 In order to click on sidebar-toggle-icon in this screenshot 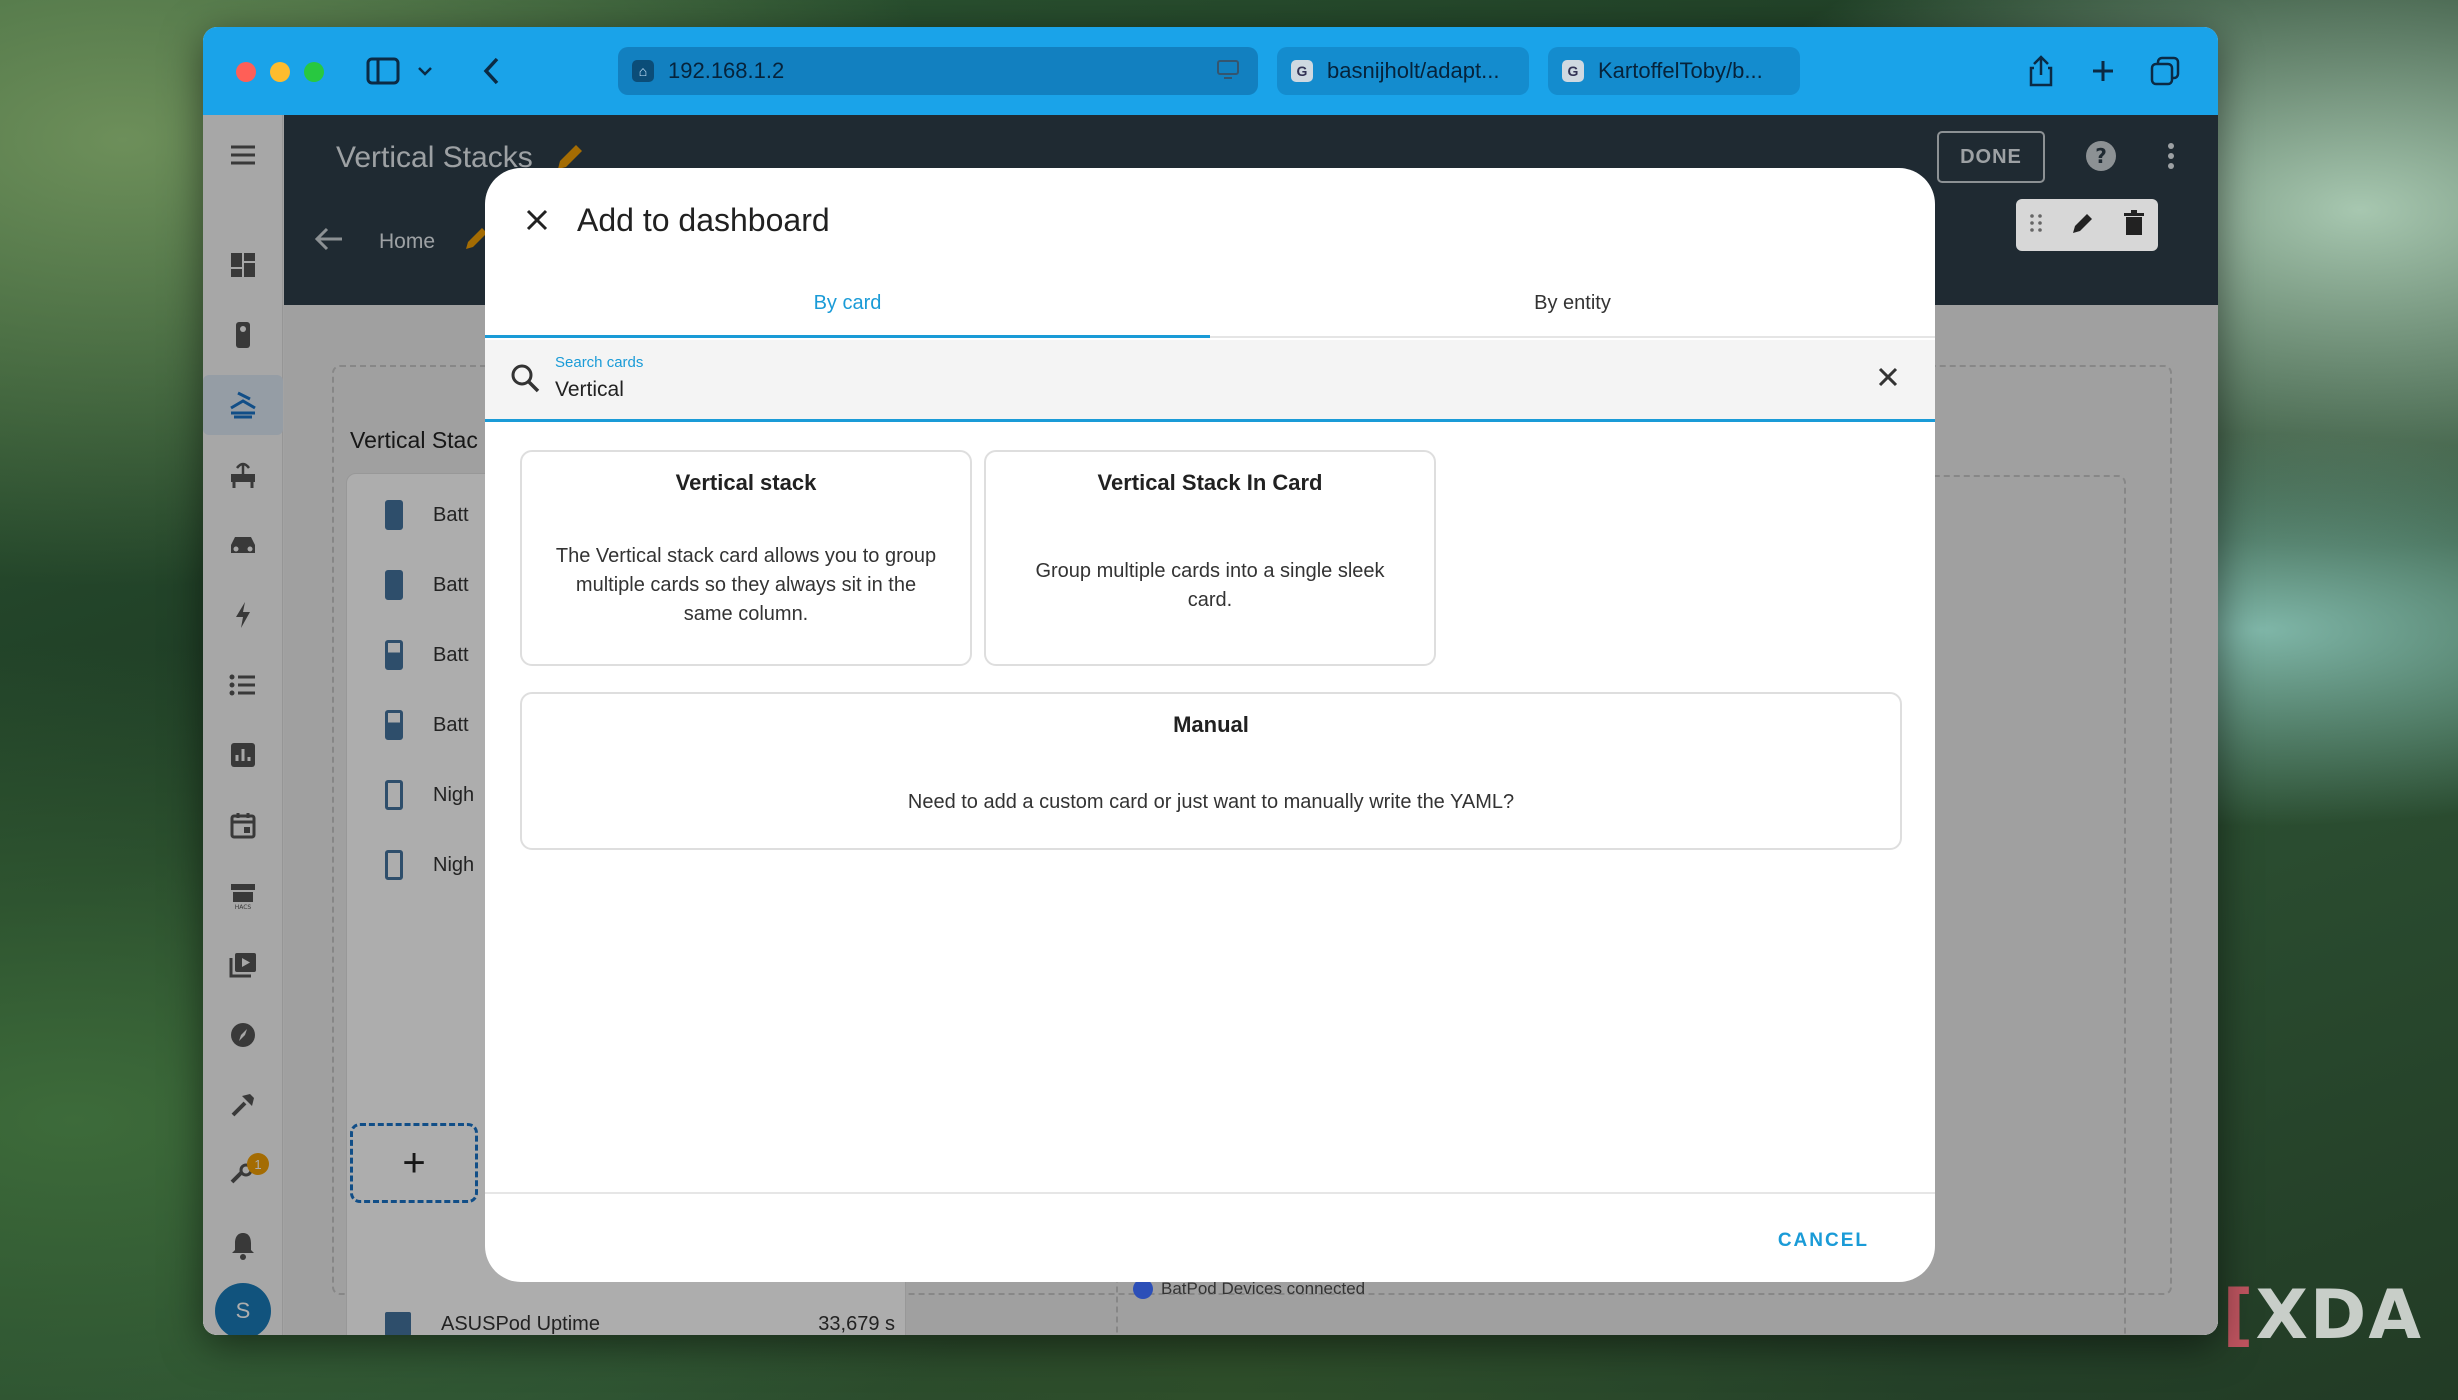, I will do `click(383, 71)`.